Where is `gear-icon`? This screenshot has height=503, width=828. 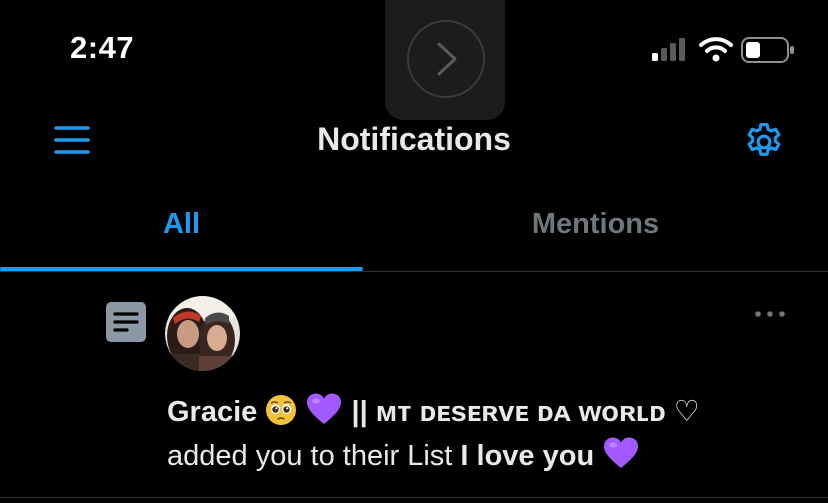 gear-icon is located at coordinates (764, 142).